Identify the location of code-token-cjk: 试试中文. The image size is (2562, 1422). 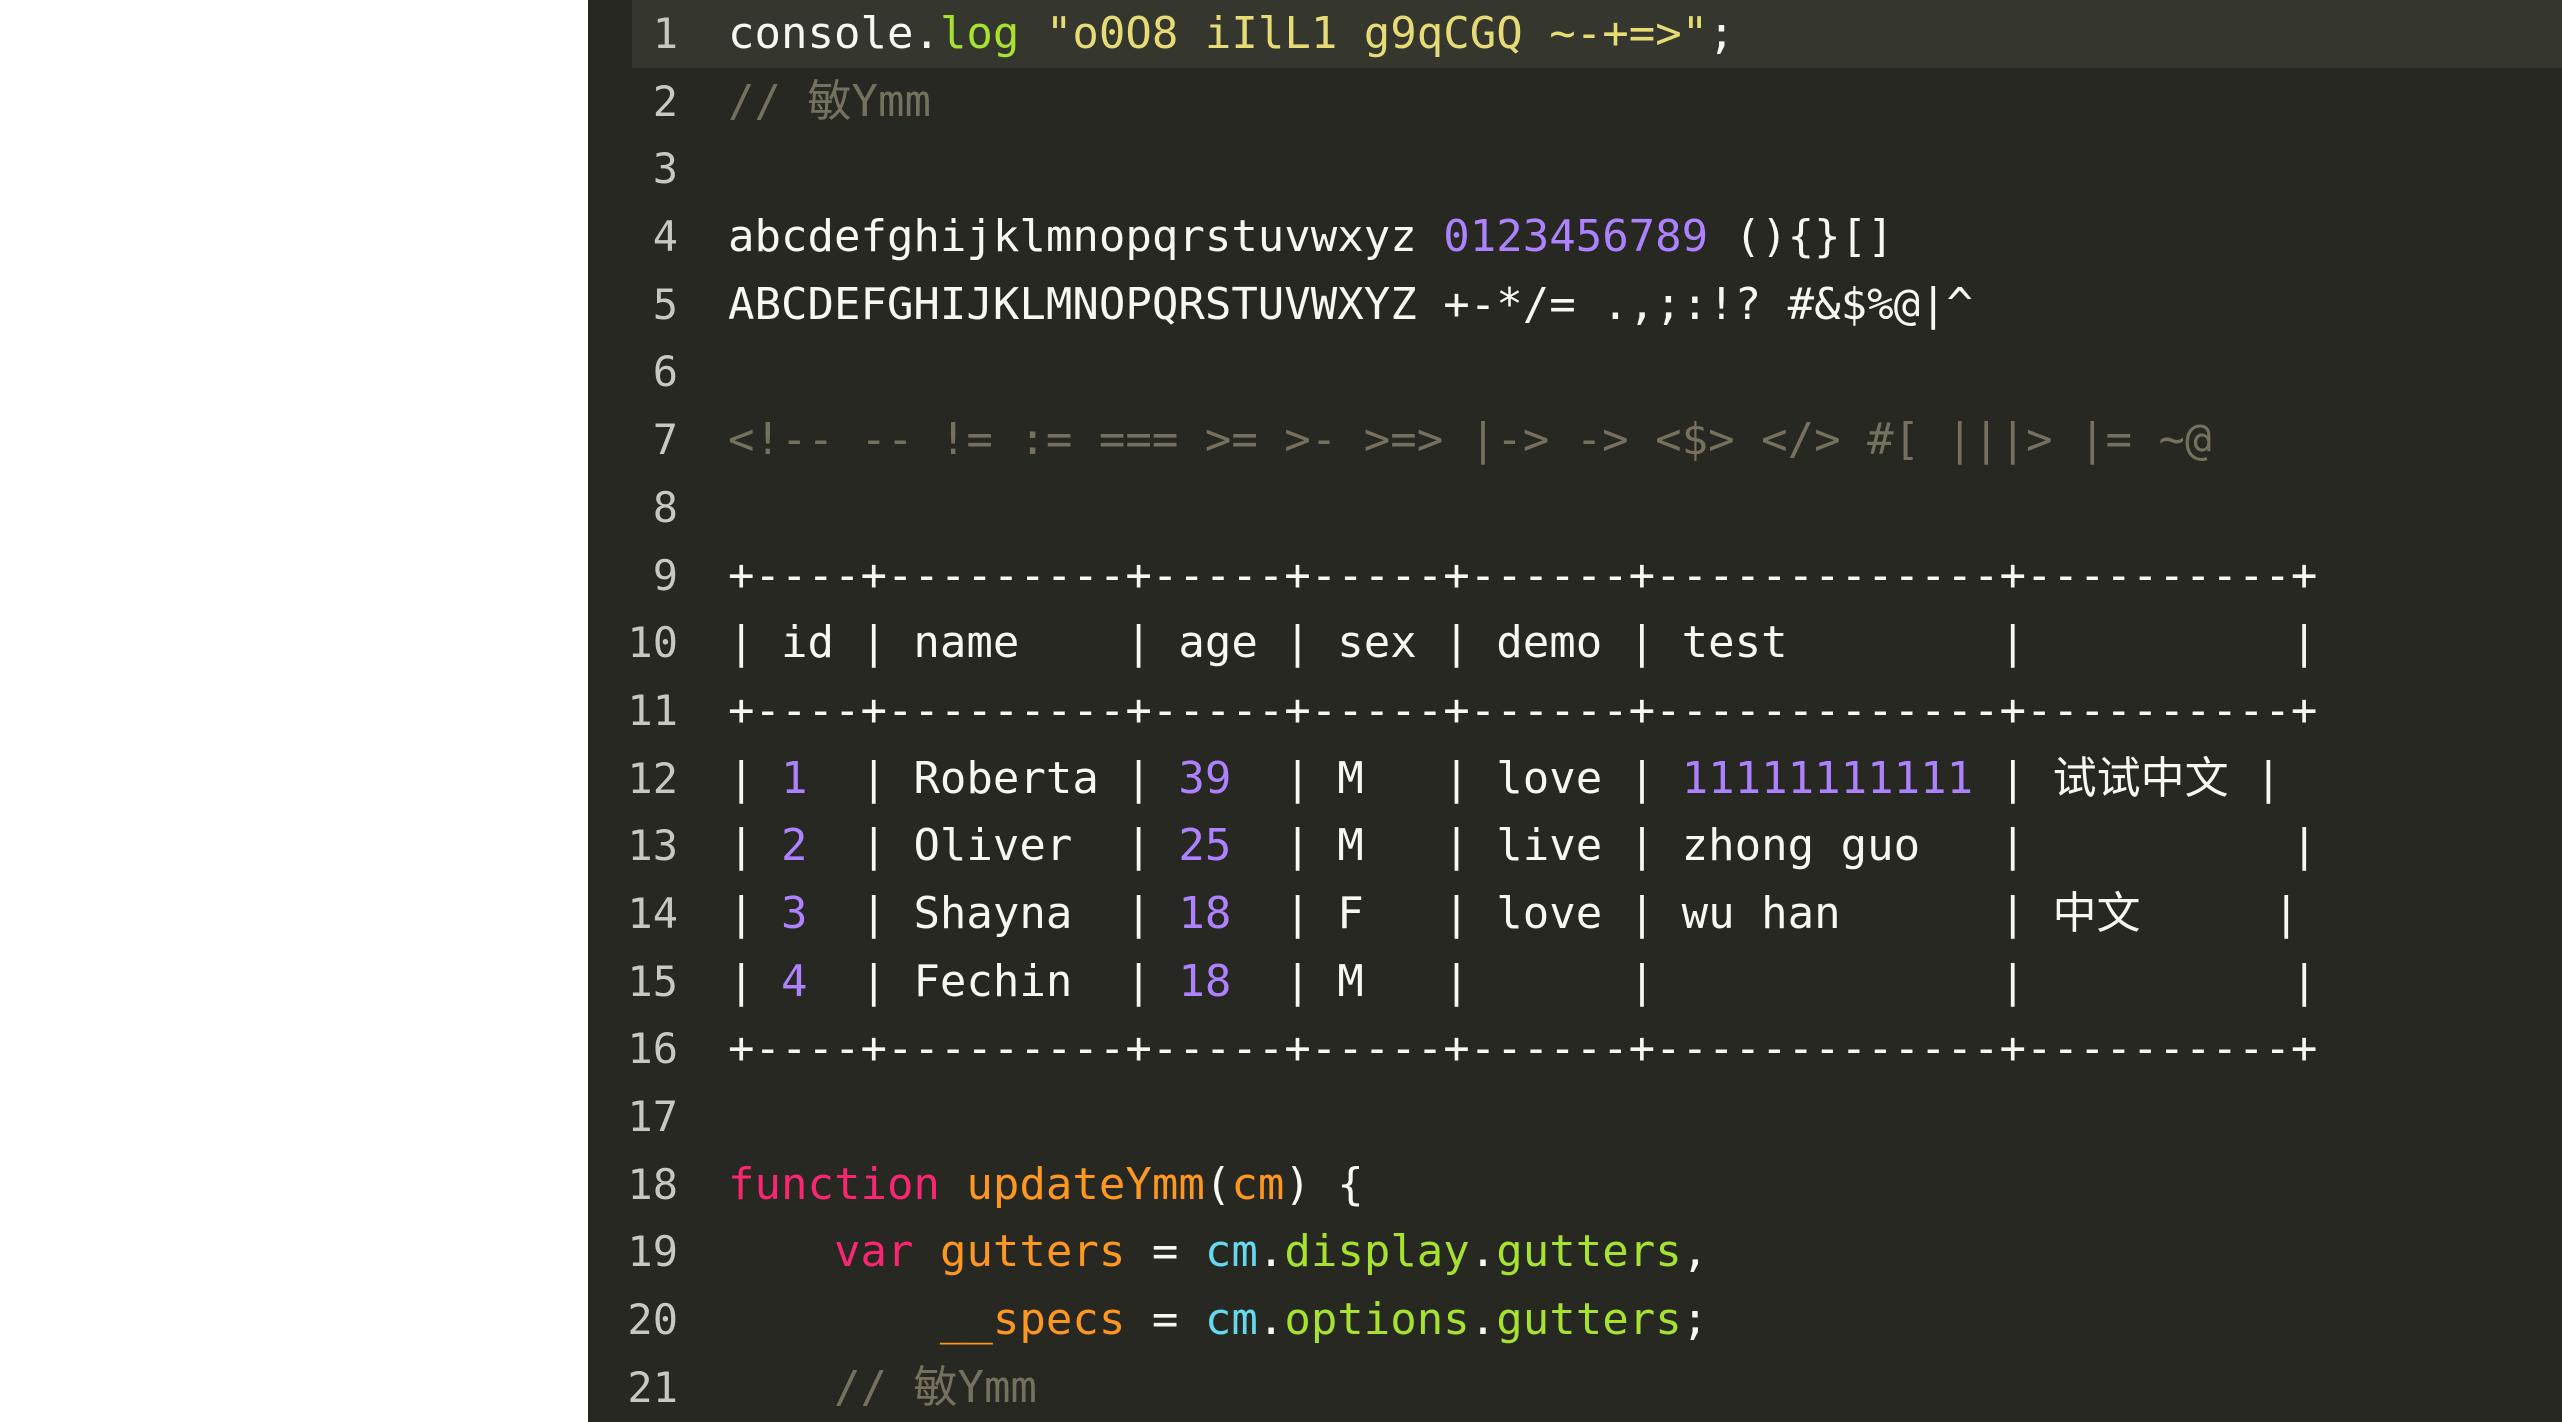
(2140, 778).